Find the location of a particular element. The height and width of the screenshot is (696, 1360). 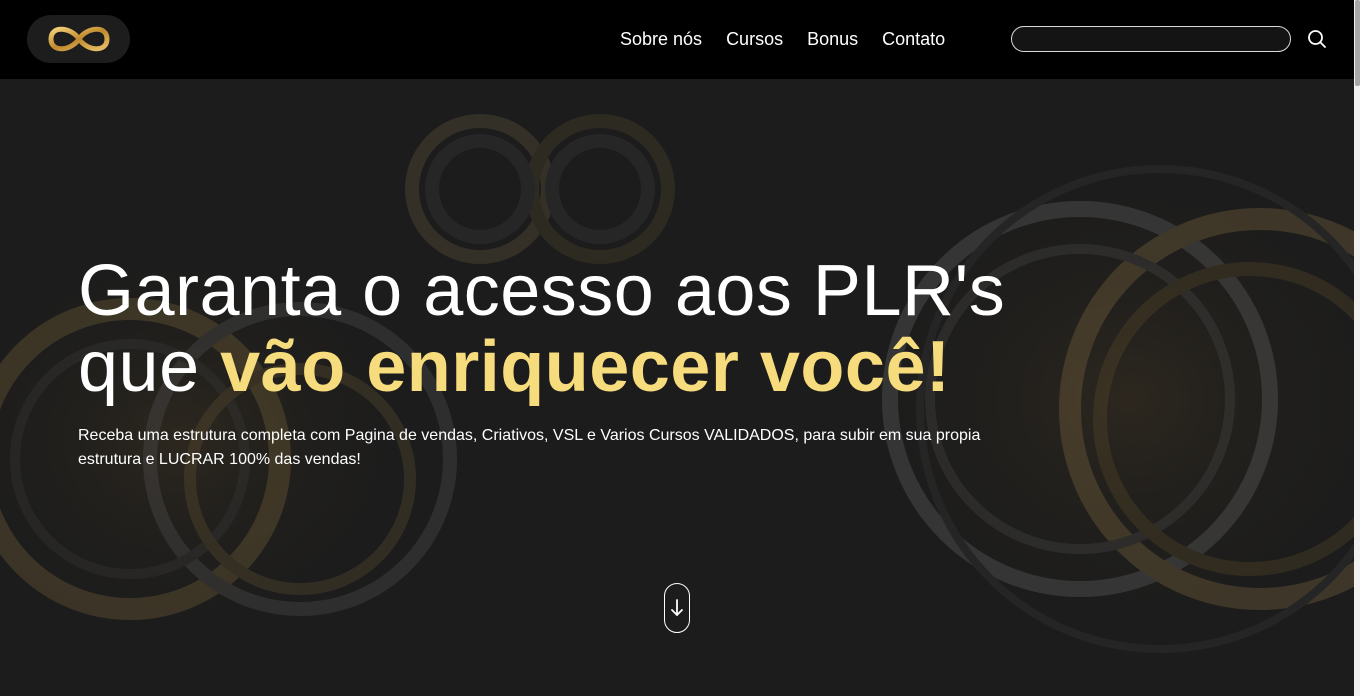

nav-link-cursos: Cursos is located at coordinates (754, 39).